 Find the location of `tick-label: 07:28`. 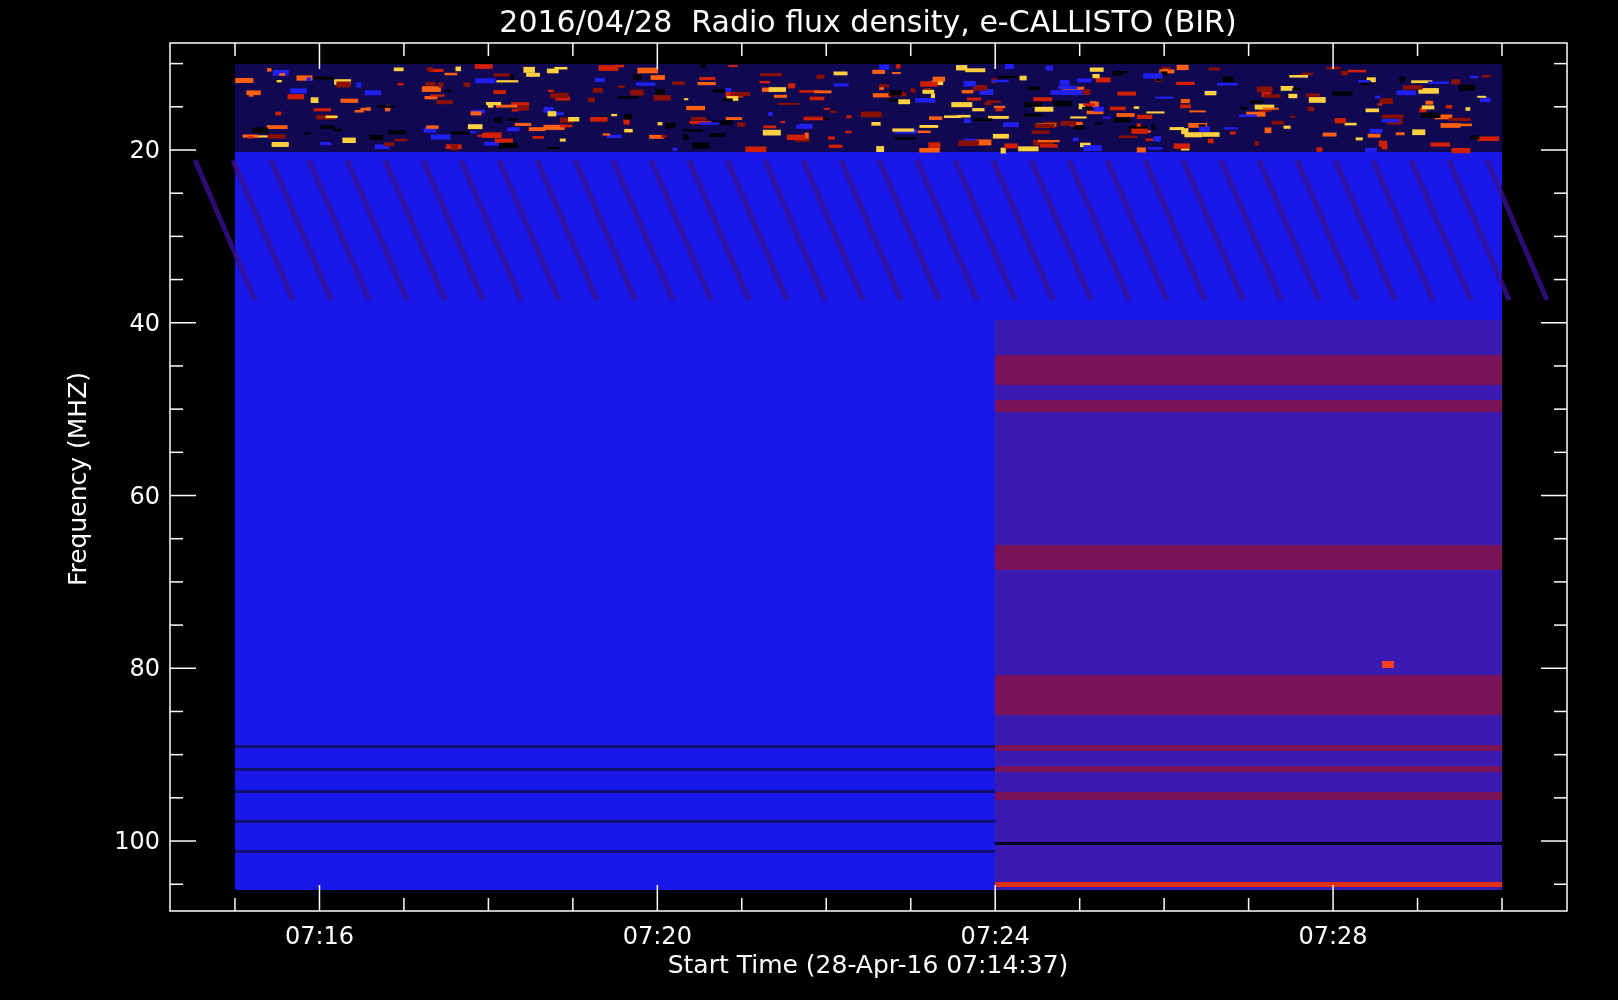

tick-label: 07:28 is located at coordinates (1333, 936).